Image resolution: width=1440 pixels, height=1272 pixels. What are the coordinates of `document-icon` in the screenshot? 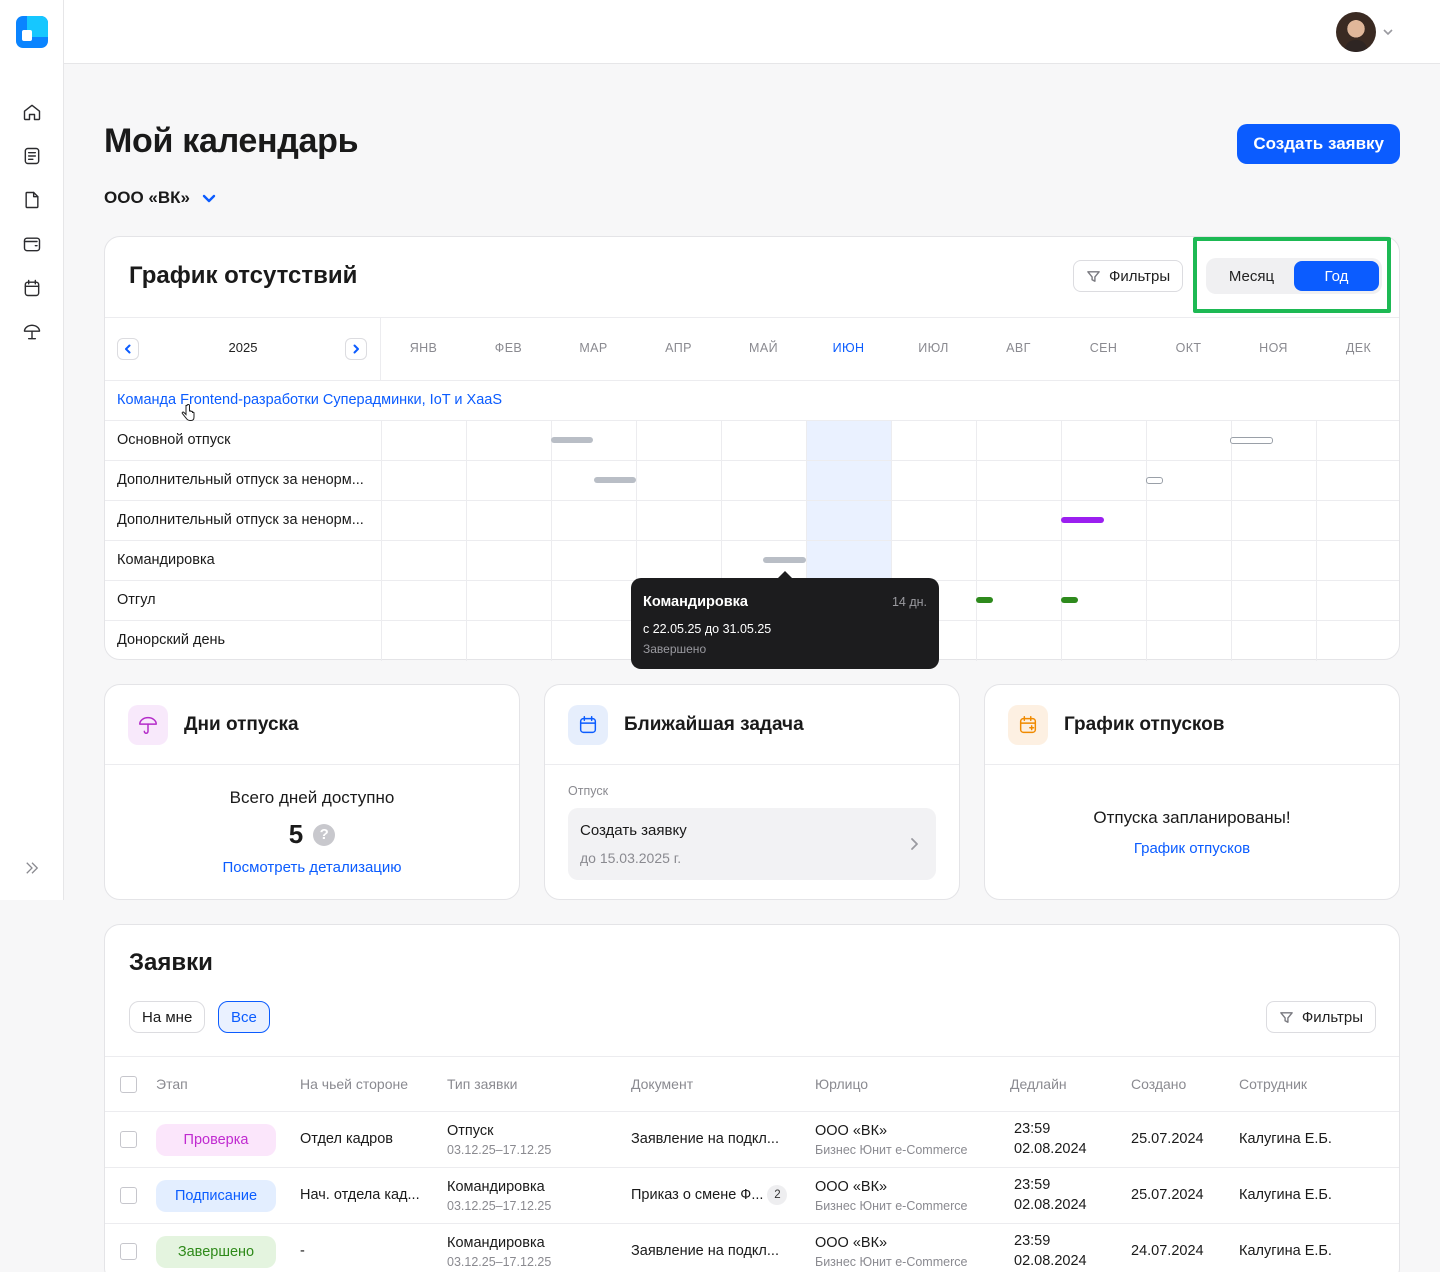 It's located at (32, 200).